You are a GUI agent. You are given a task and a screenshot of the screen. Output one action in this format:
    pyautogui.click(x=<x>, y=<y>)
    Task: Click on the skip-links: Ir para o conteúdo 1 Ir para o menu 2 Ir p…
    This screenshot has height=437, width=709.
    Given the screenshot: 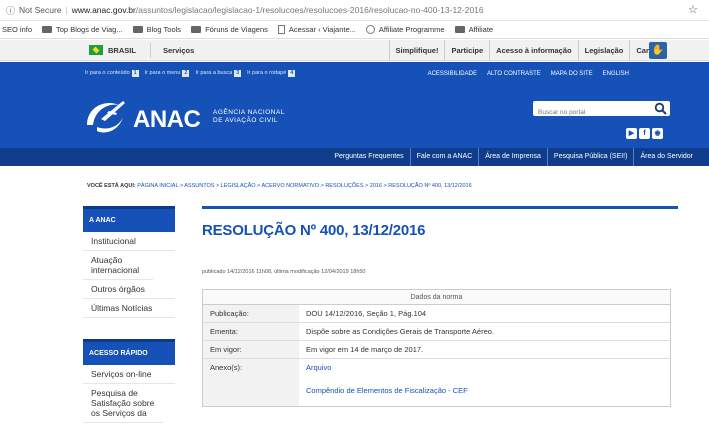 What is the action you would take?
    pyautogui.click(x=190, y=73)
    